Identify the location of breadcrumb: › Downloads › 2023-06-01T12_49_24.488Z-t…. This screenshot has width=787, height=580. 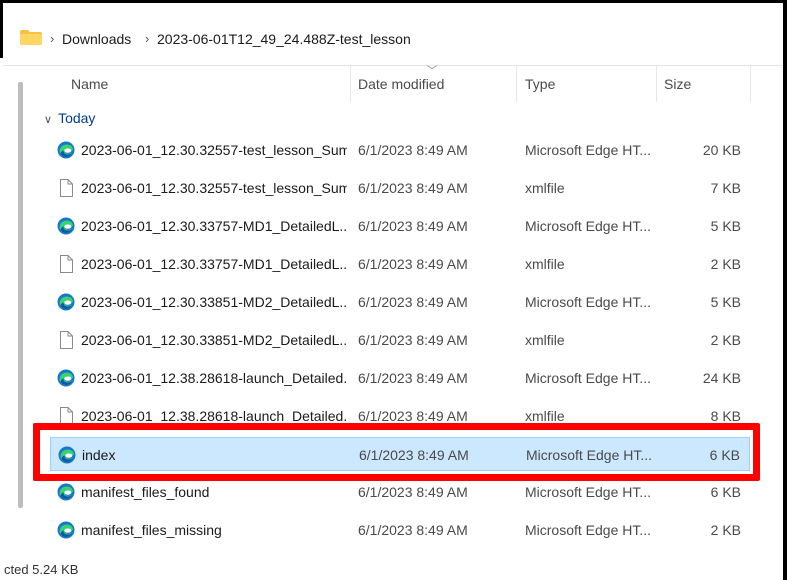
(393, 34).